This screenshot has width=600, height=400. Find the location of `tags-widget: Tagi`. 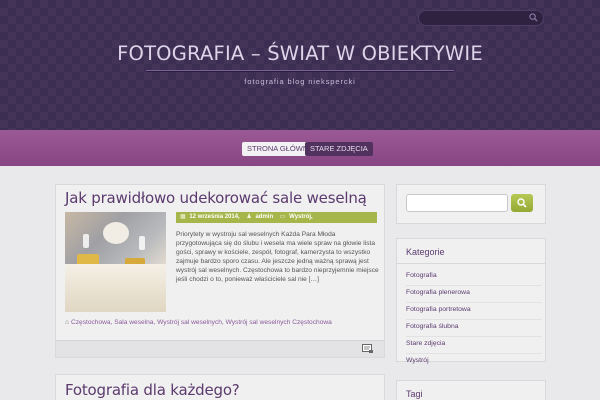

tags-widget: Tagi is located at coordinates (471, 390).